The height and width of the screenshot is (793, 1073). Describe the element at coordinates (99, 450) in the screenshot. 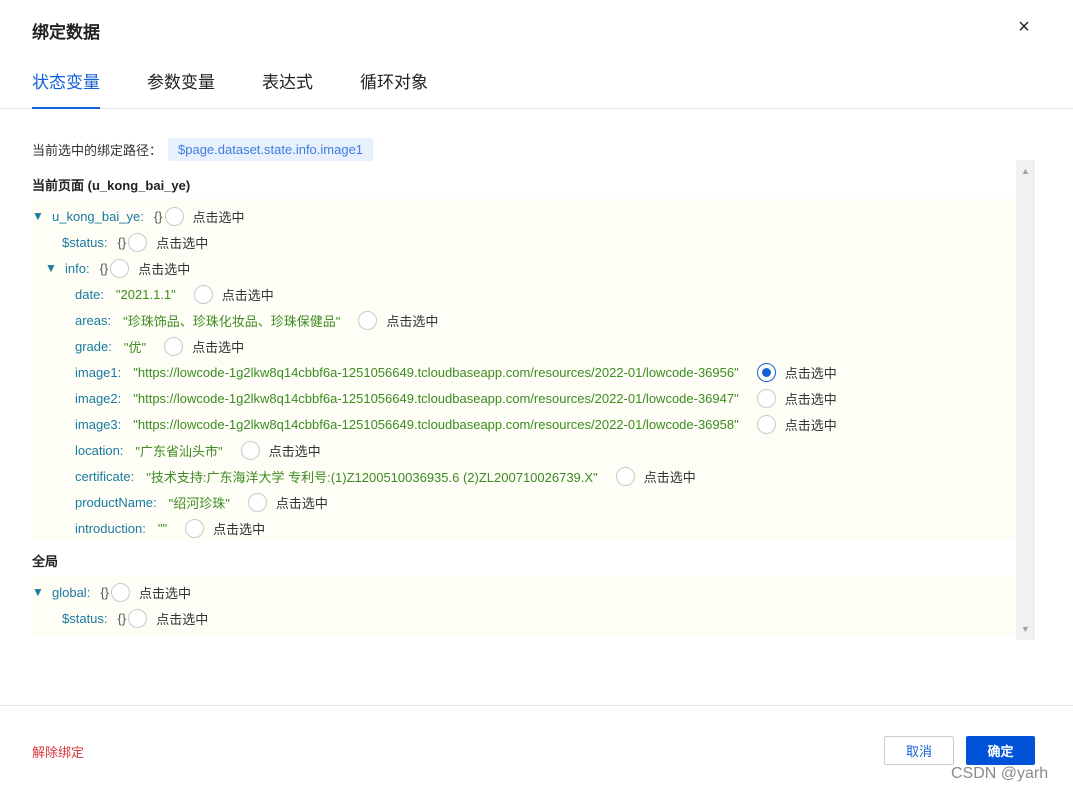

I see `node-key: location:` at that location.